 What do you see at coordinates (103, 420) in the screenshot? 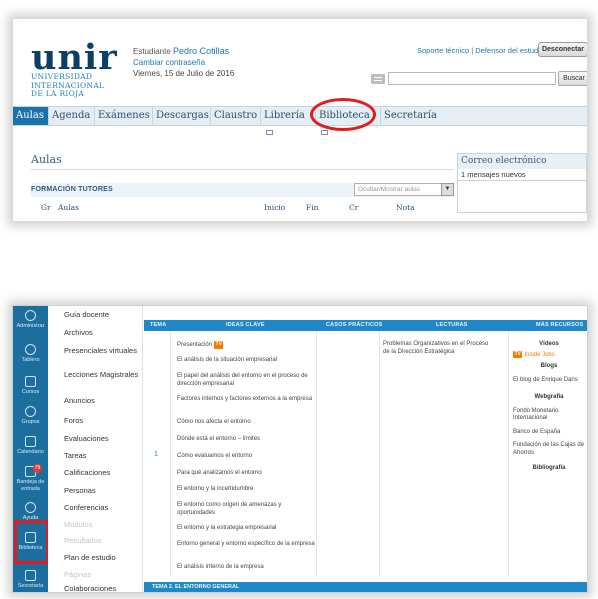
I see `menu-item-foros: Foros` at bounding box center [103, 420].